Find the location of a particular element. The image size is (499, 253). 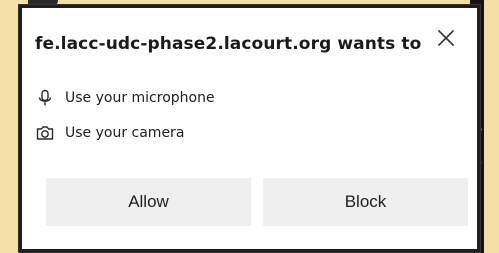

camera-icon is located at coordinates (45, 133).